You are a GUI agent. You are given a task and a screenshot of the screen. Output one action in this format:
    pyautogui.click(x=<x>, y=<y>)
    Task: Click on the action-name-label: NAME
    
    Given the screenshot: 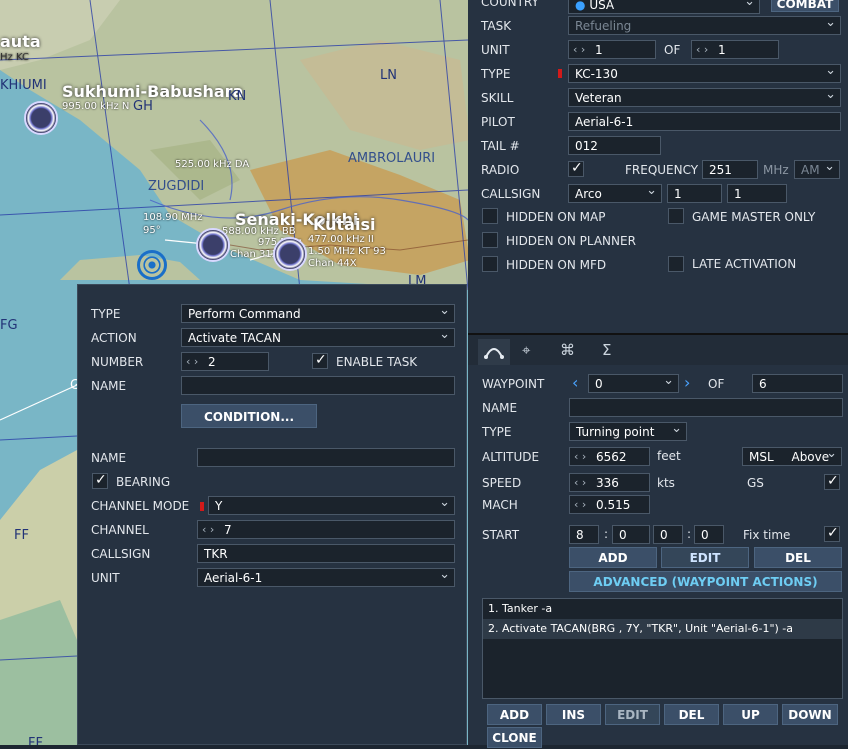 What is the action you would take?
    pyautogui.click(x=109, y=386)
    